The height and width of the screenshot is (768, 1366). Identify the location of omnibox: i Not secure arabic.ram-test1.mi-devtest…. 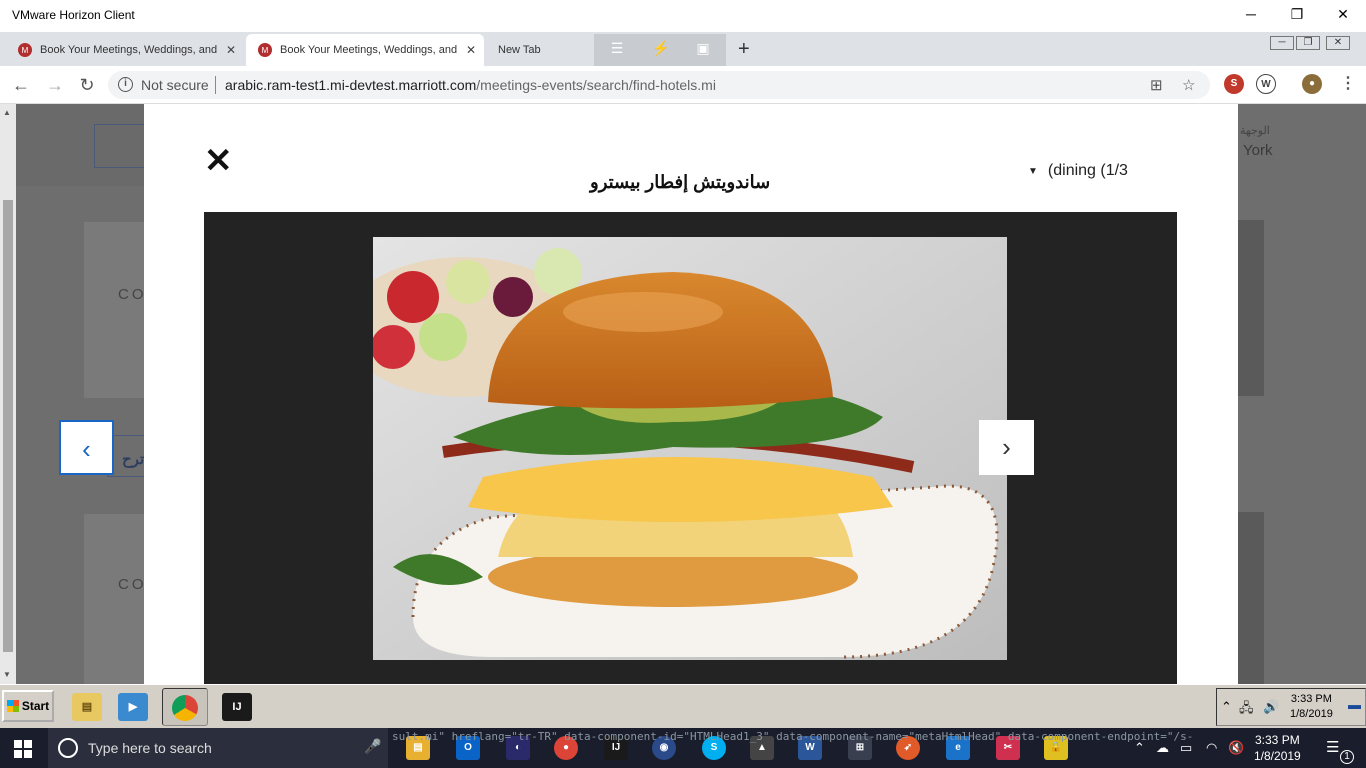
(659, 85).